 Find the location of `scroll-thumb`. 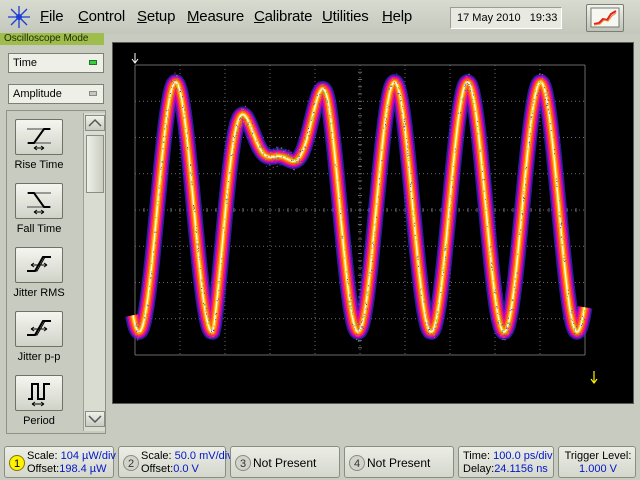

scroll-thumb is located at coordinates (95, 164).